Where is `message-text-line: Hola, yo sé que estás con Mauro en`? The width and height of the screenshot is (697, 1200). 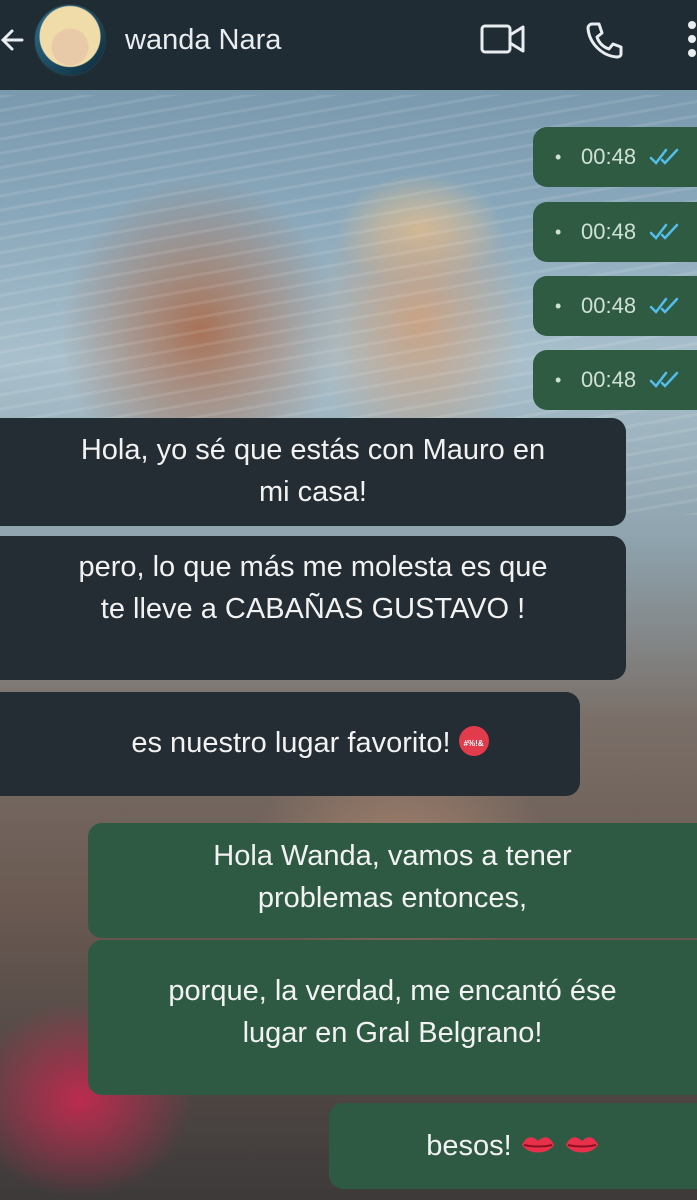
message-text-line: Hola, yo sé que estás con Mauro en is located at coordinates (313, 450).